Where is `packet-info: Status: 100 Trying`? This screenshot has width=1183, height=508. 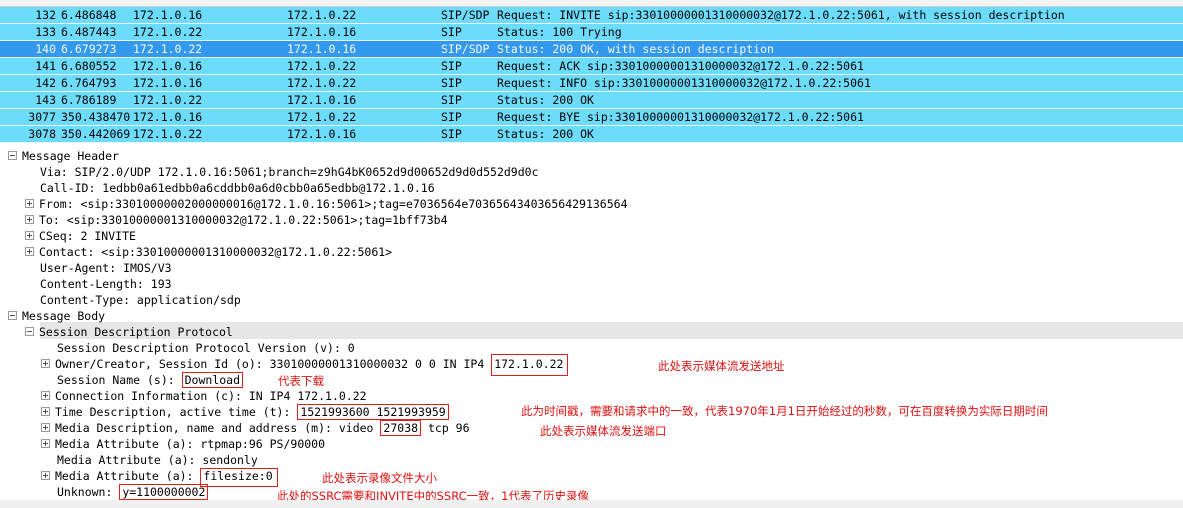 packet-info: Status: 100 Trying is located at coordinates (559, 32).